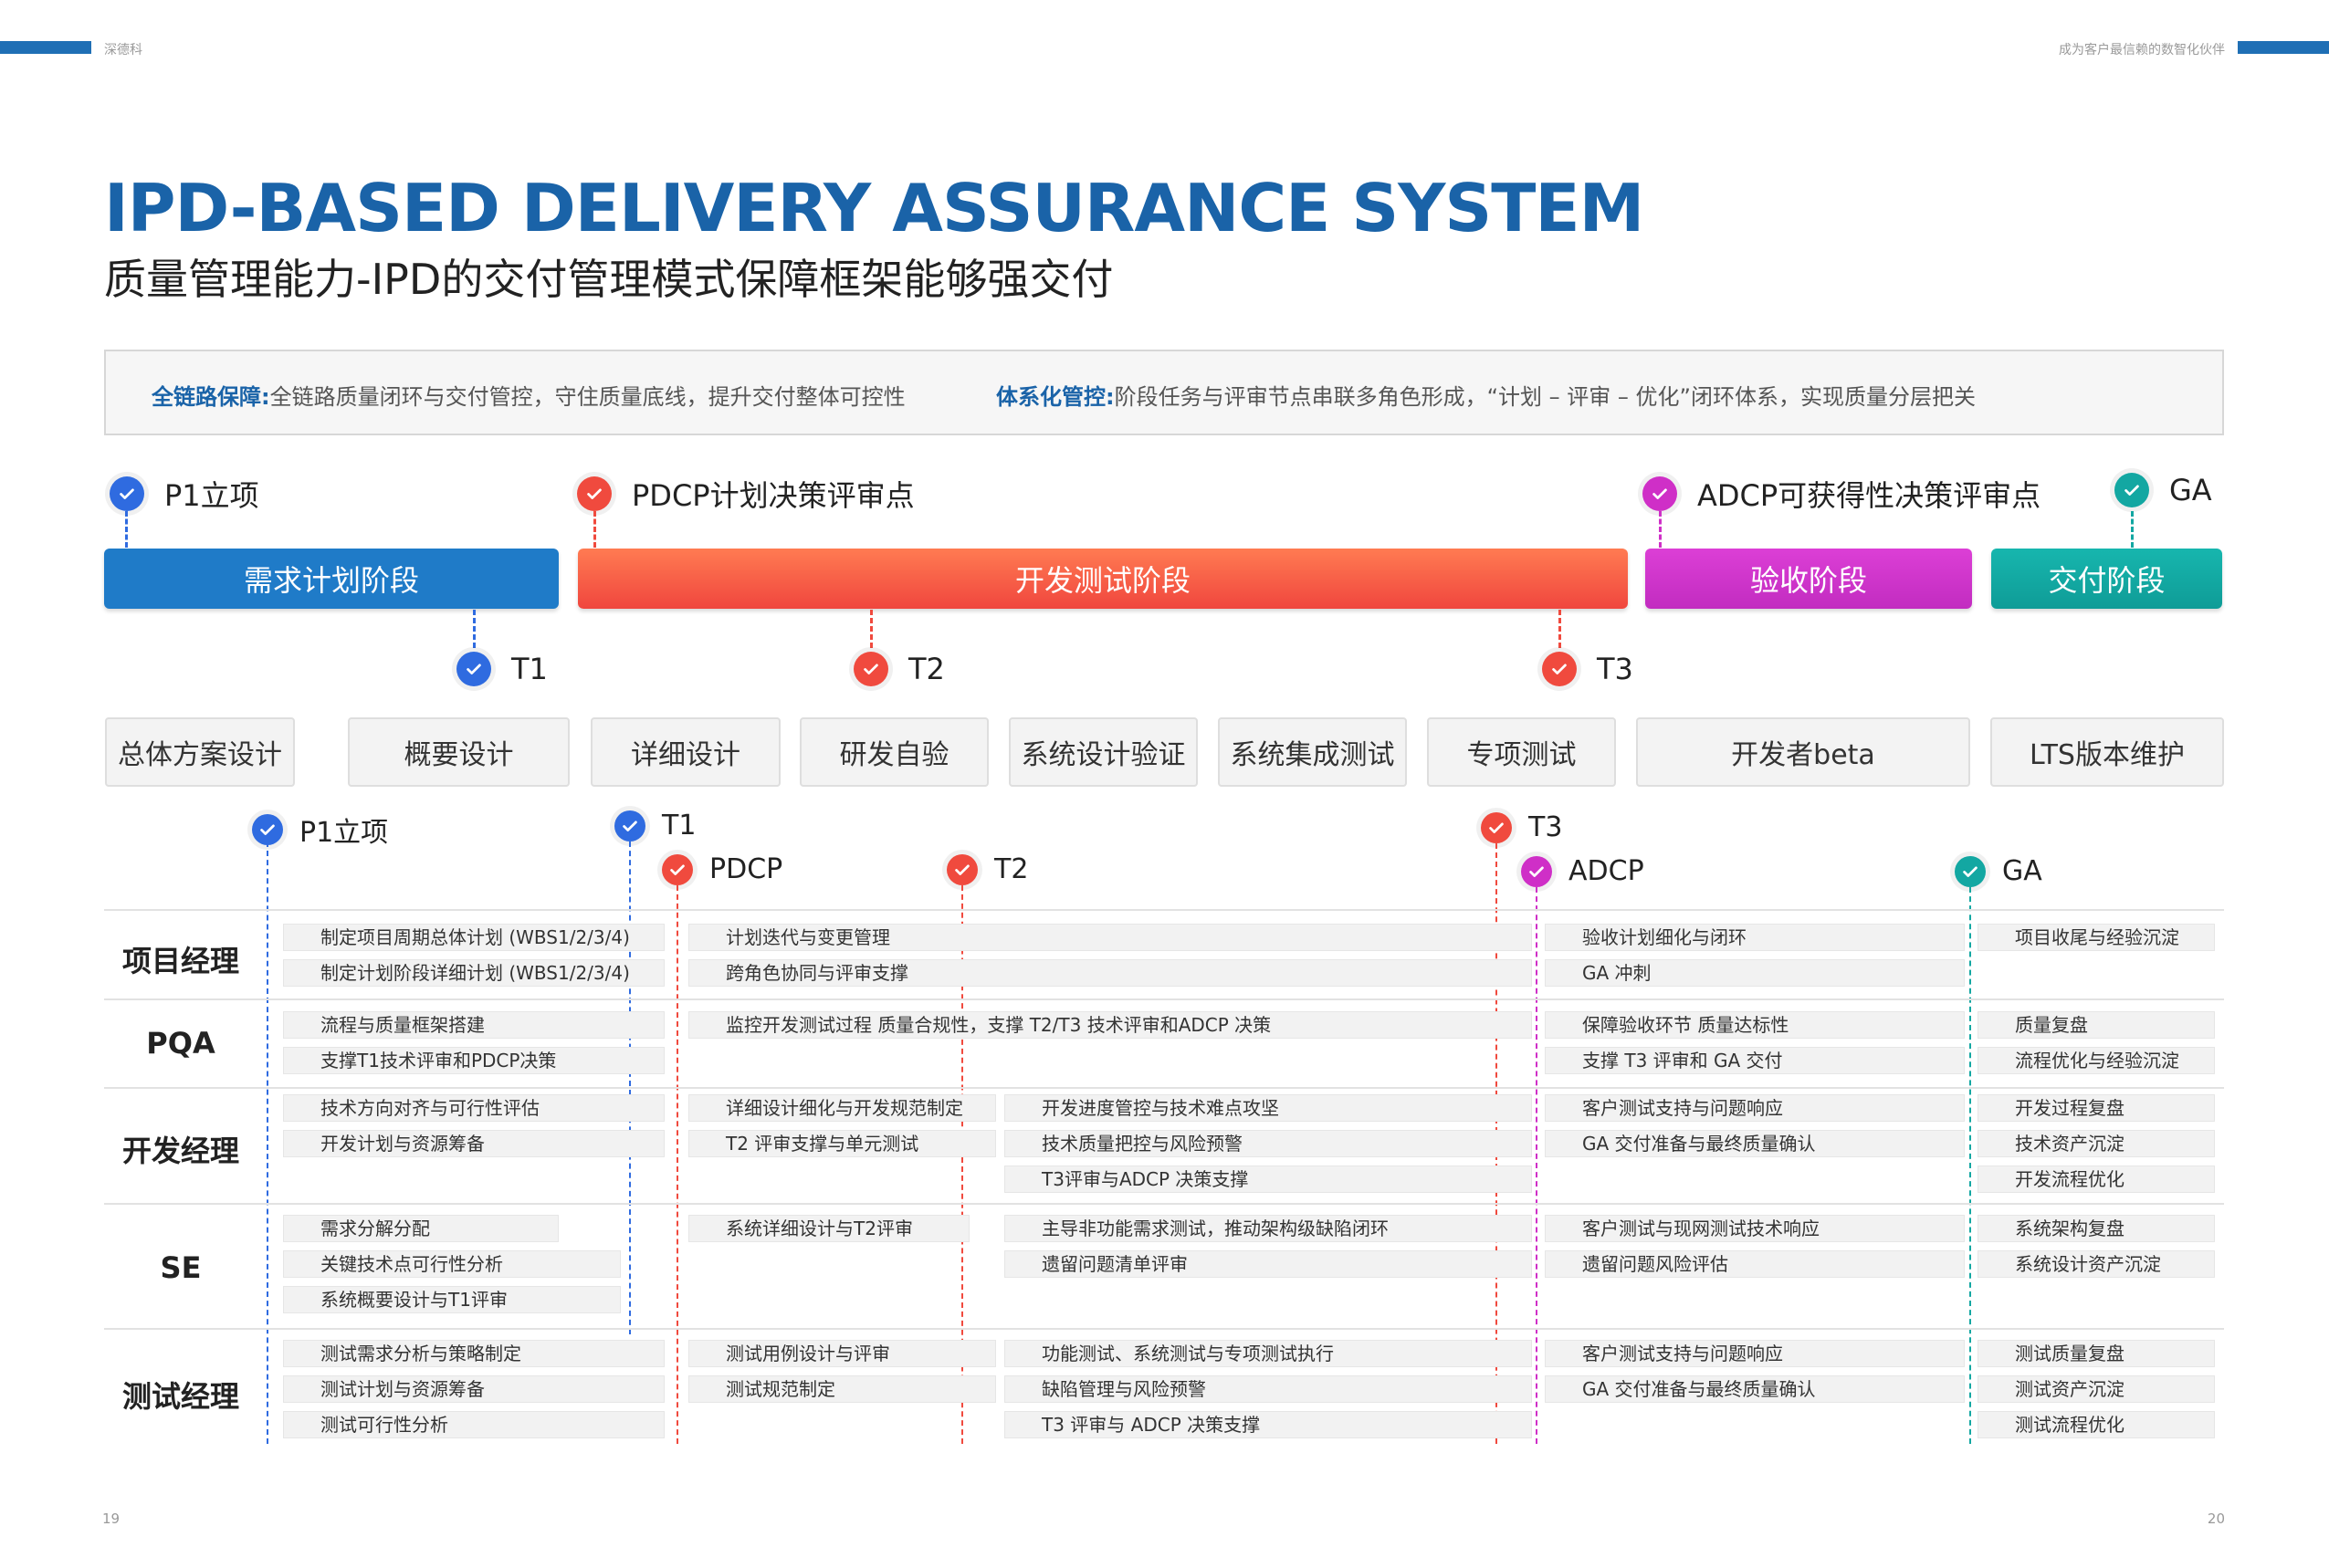 The image size is (2329, 1568). I want to click on task-cell: T3评审与ADCP 决策支撑, so click(1268, 1179).